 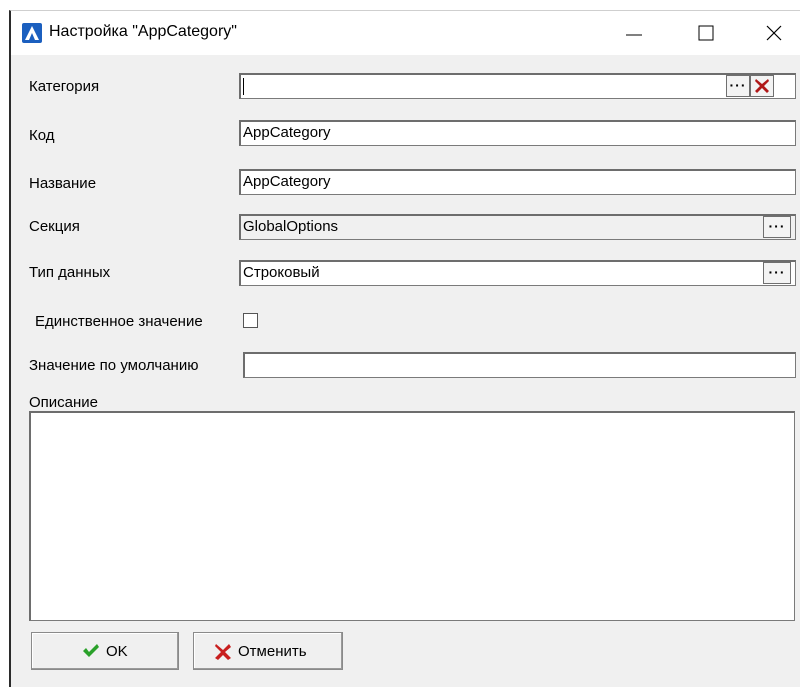 What do you see at coordinates (70, 272) in the screenshot?
I see `data-type-label: Тип данных` at bounding box center [70, 272].